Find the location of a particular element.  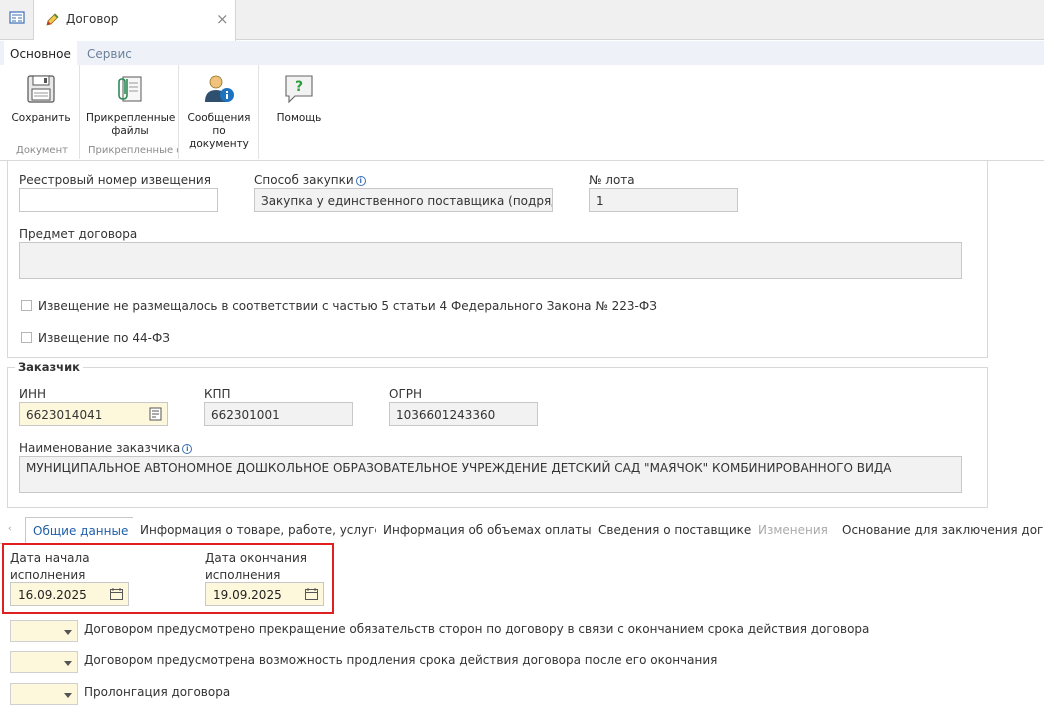

attached-files-button: Прикрепленные файлы is located at coordinates (131, 105).